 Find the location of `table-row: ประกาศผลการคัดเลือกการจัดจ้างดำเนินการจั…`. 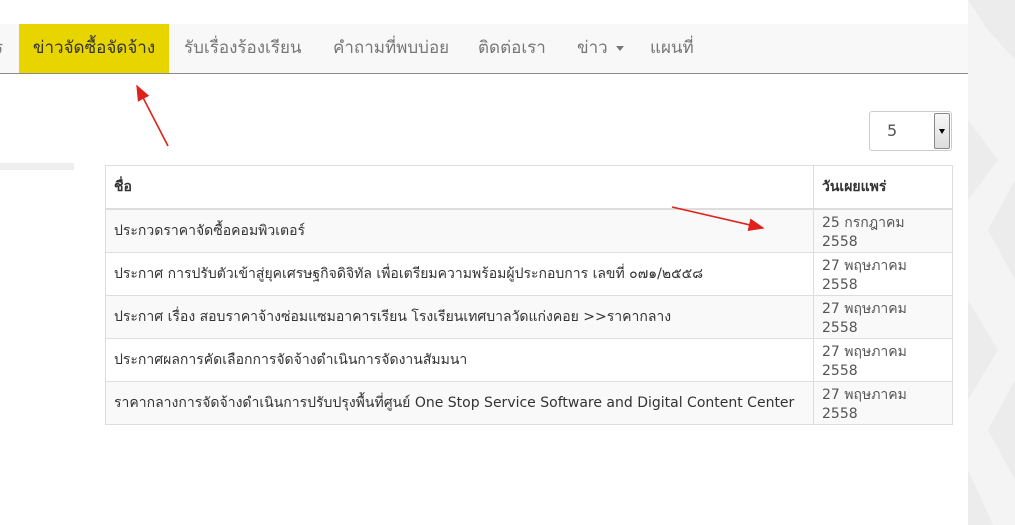

table-row: ประกาศผลการคัดเลือกการจัดจ้างดำเนินการจั… is located at coordinates (529, 360).